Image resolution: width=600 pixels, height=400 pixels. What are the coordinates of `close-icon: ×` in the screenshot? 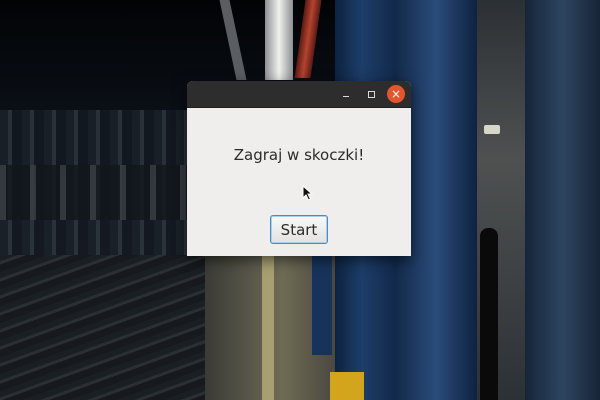 It's located at (396, 94).